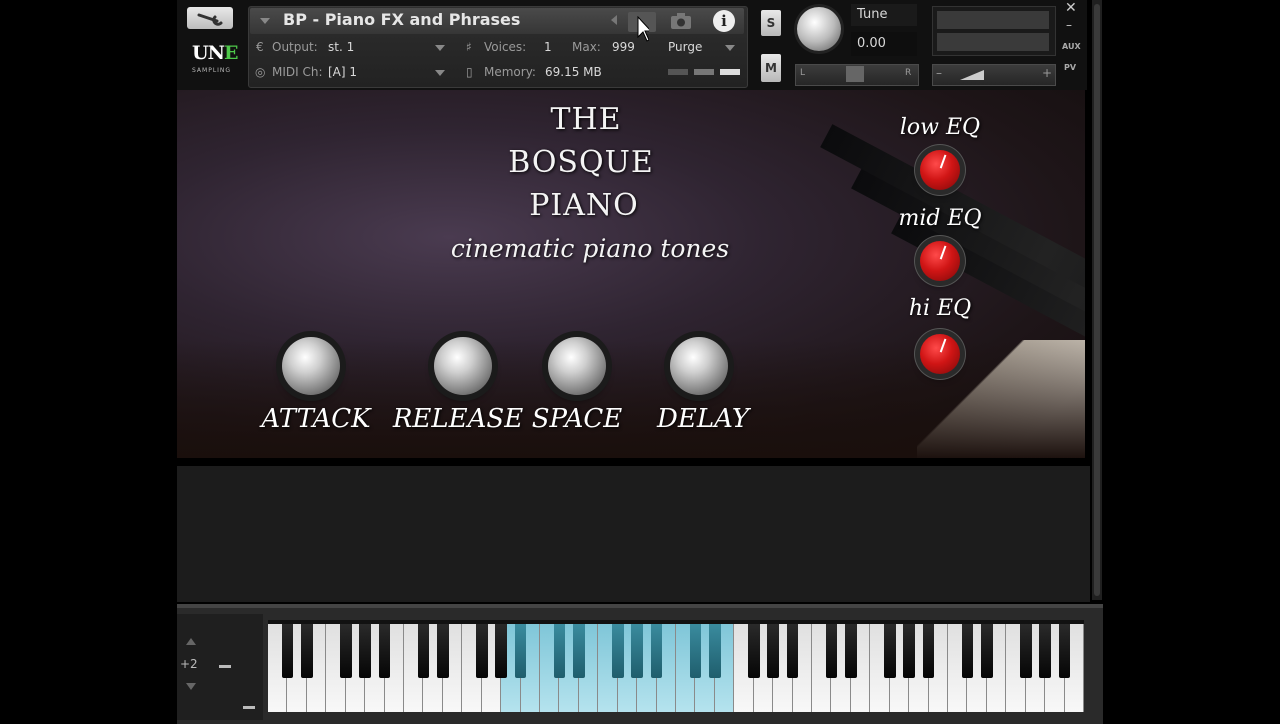 This screenshot has width=1280, height=724. I want to click on pitch-wheel-indicator, so click(225, 666).